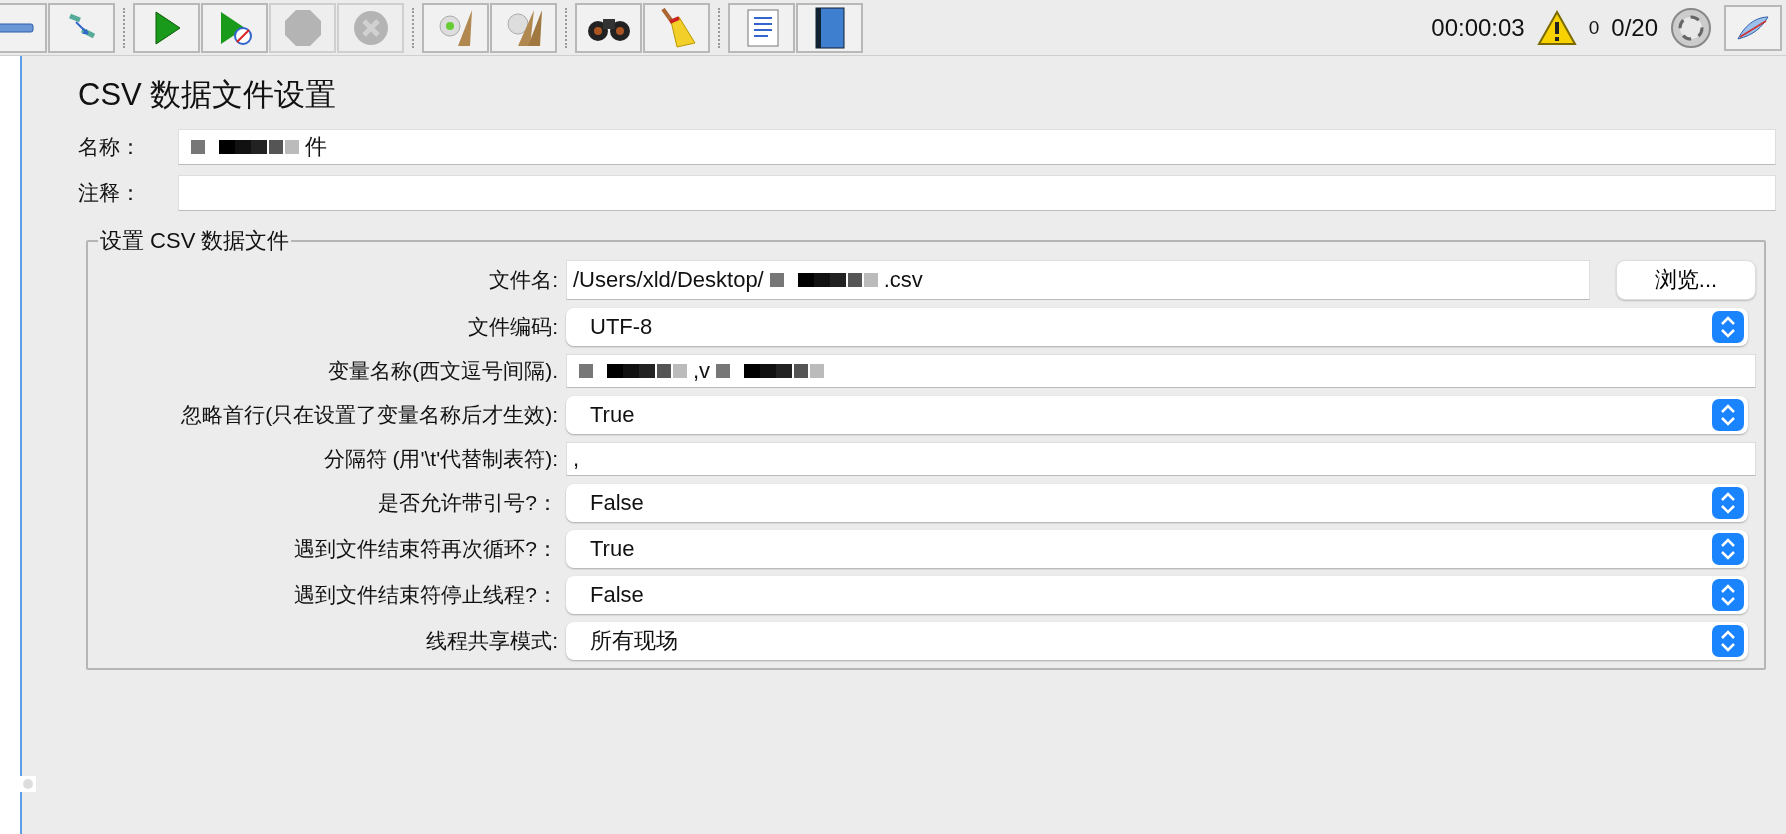  What do you see at coordinates (442, 371) in the screenshot?
I see `field-label: 变量名称(西文逗号间隔).` at bounding box center [442, 371].